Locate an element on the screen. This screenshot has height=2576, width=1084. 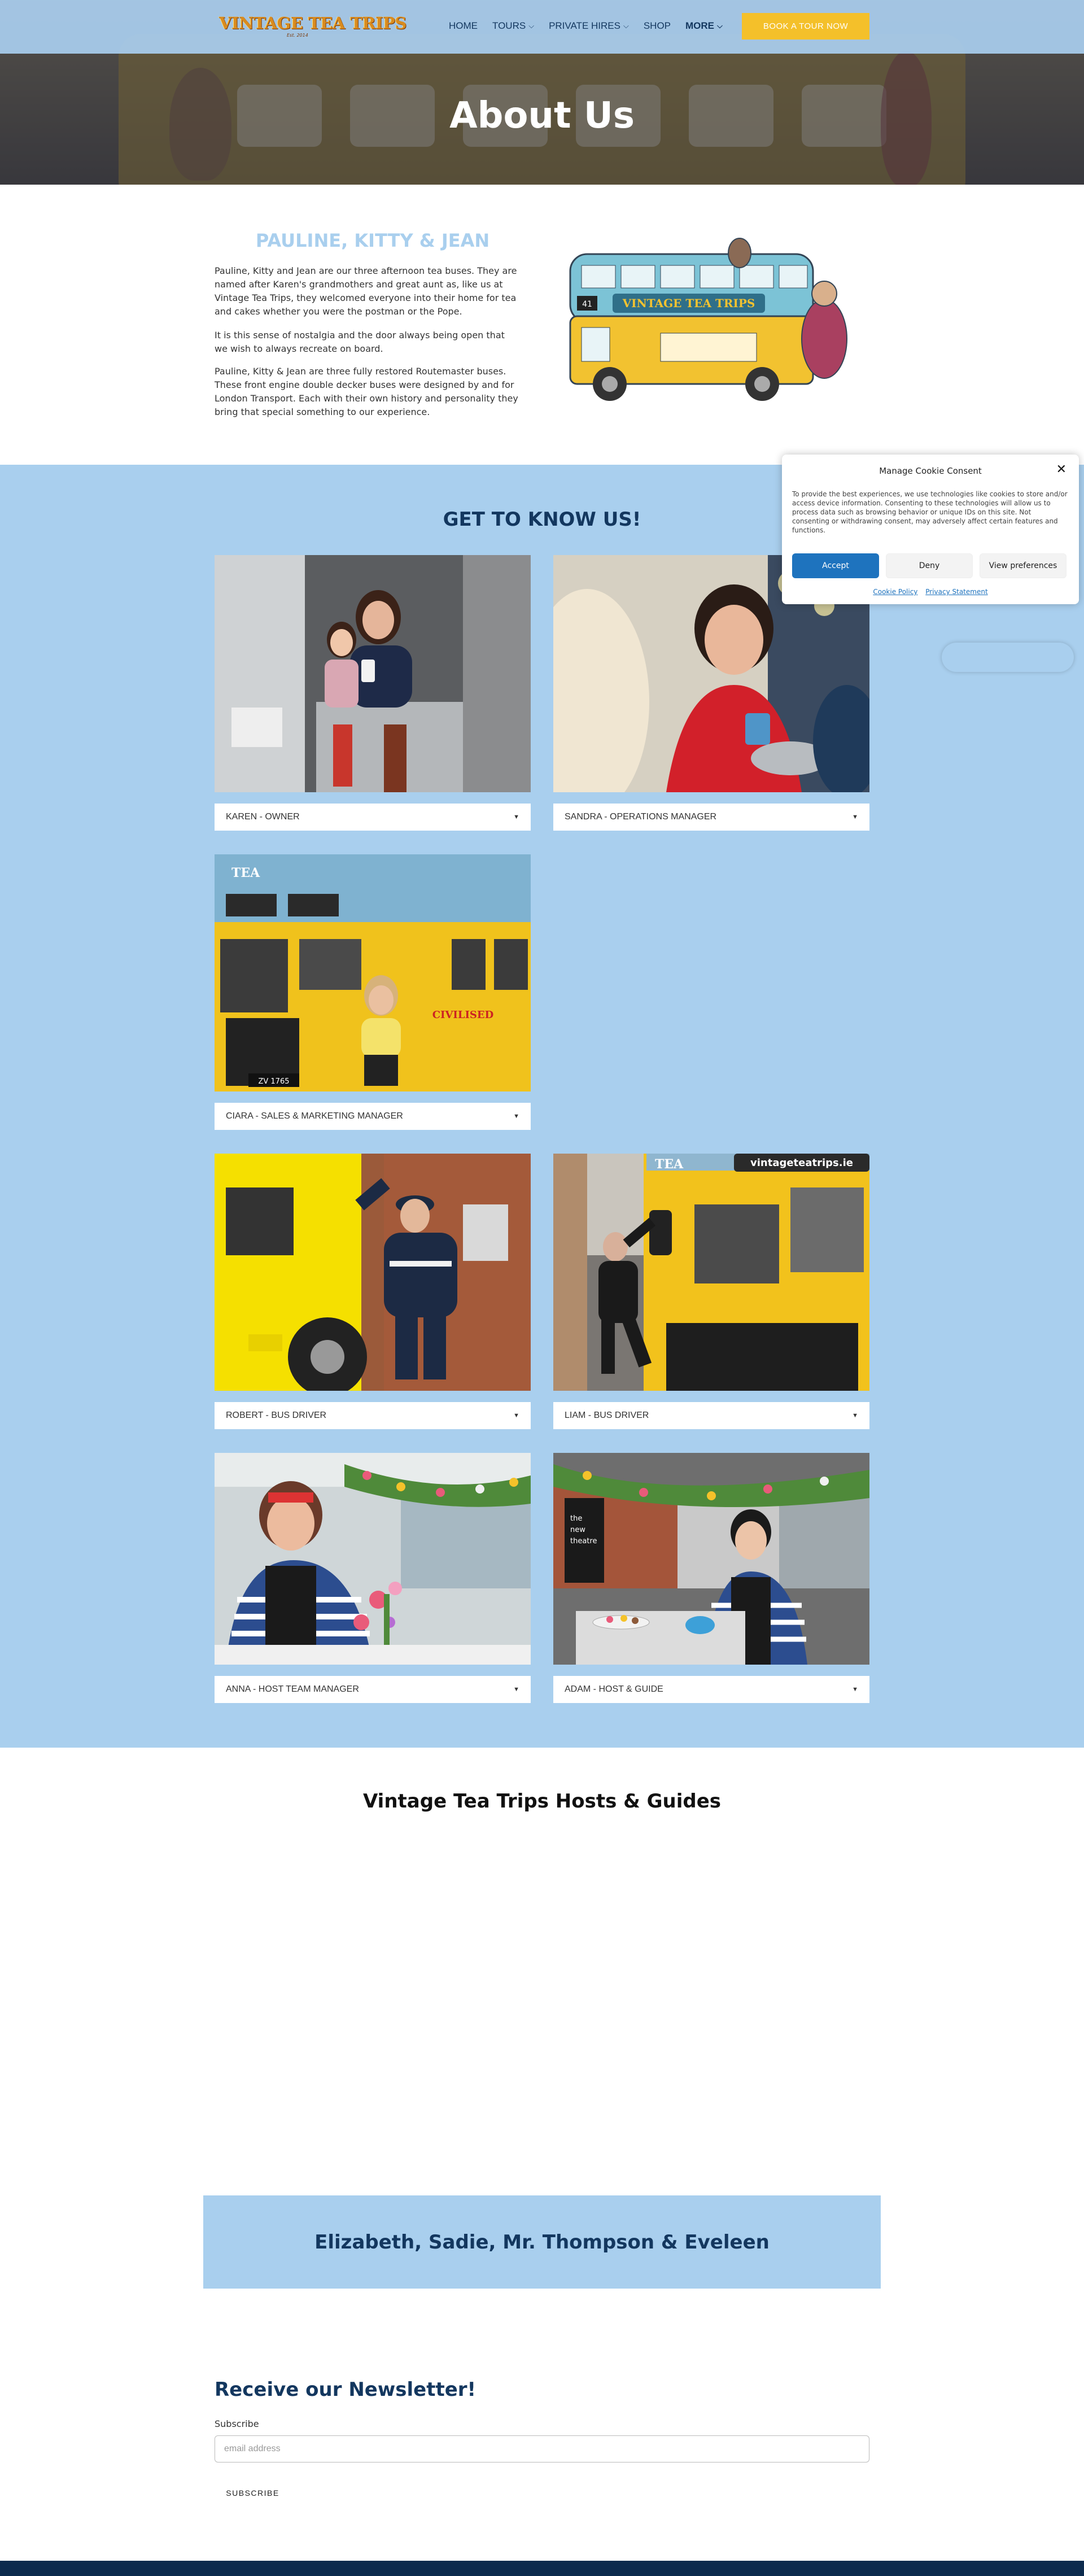
cookie-policy-link: Cookie Policy is located at coordinates (895, 592).